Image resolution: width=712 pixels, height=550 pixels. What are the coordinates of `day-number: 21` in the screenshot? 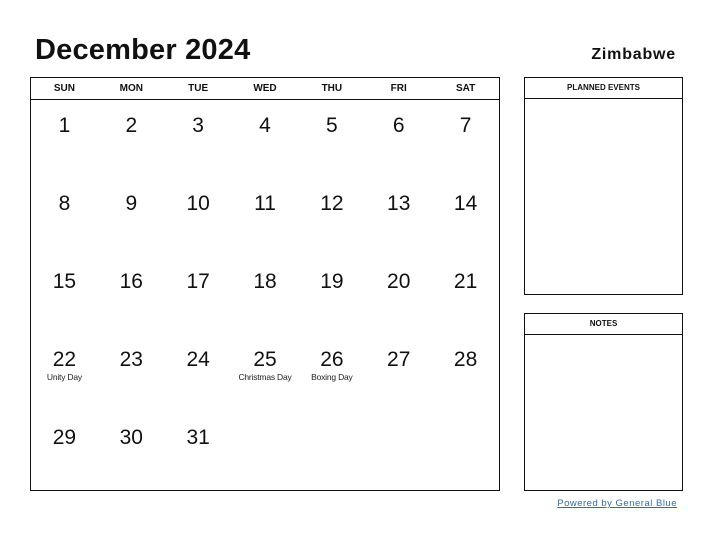 It's located at (465, 281).